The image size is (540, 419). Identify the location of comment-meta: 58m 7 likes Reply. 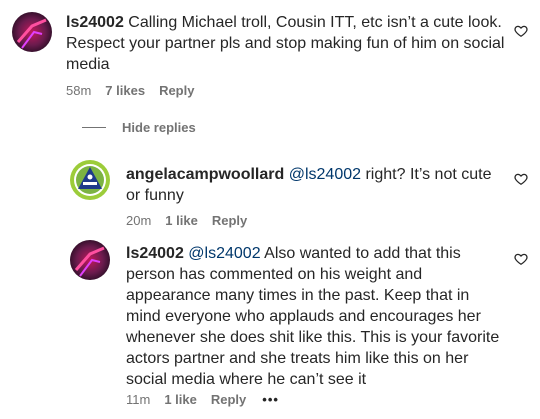
(130, 90).